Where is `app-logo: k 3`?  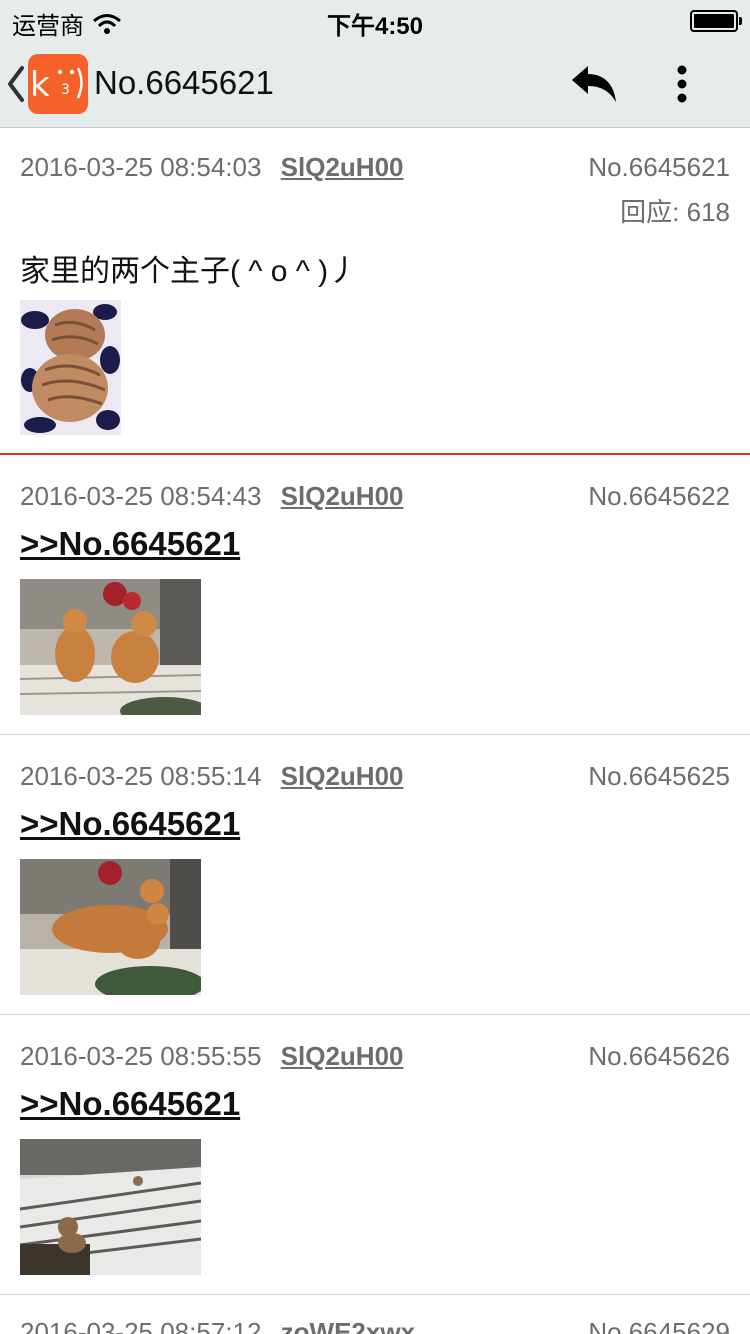 app-logo: k 3 is located at coordinates (58, 84).